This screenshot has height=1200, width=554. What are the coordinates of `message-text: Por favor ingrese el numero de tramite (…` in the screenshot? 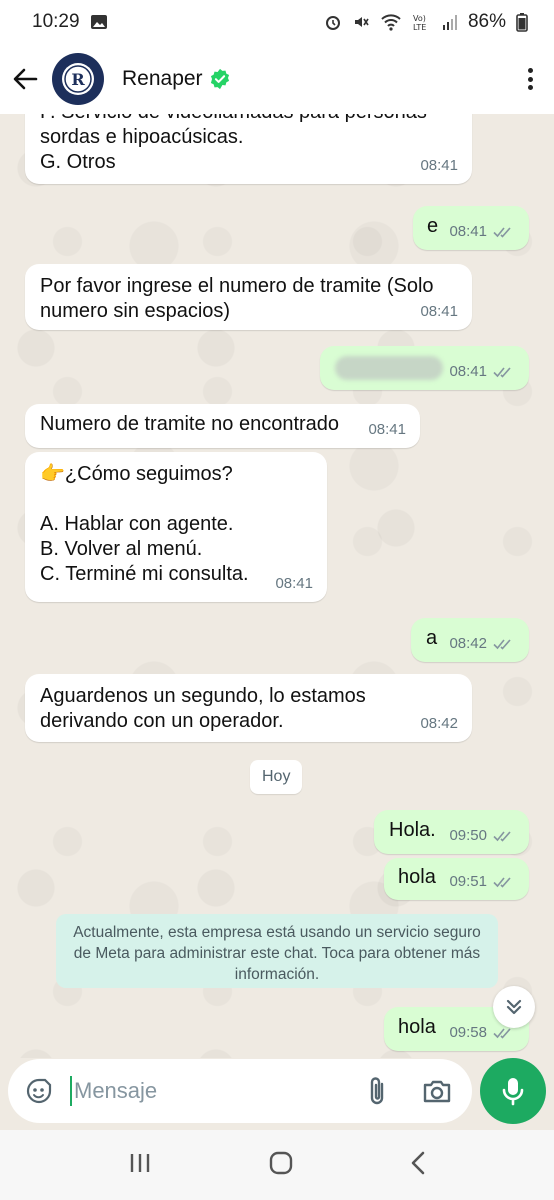 It's located at (237, 298).